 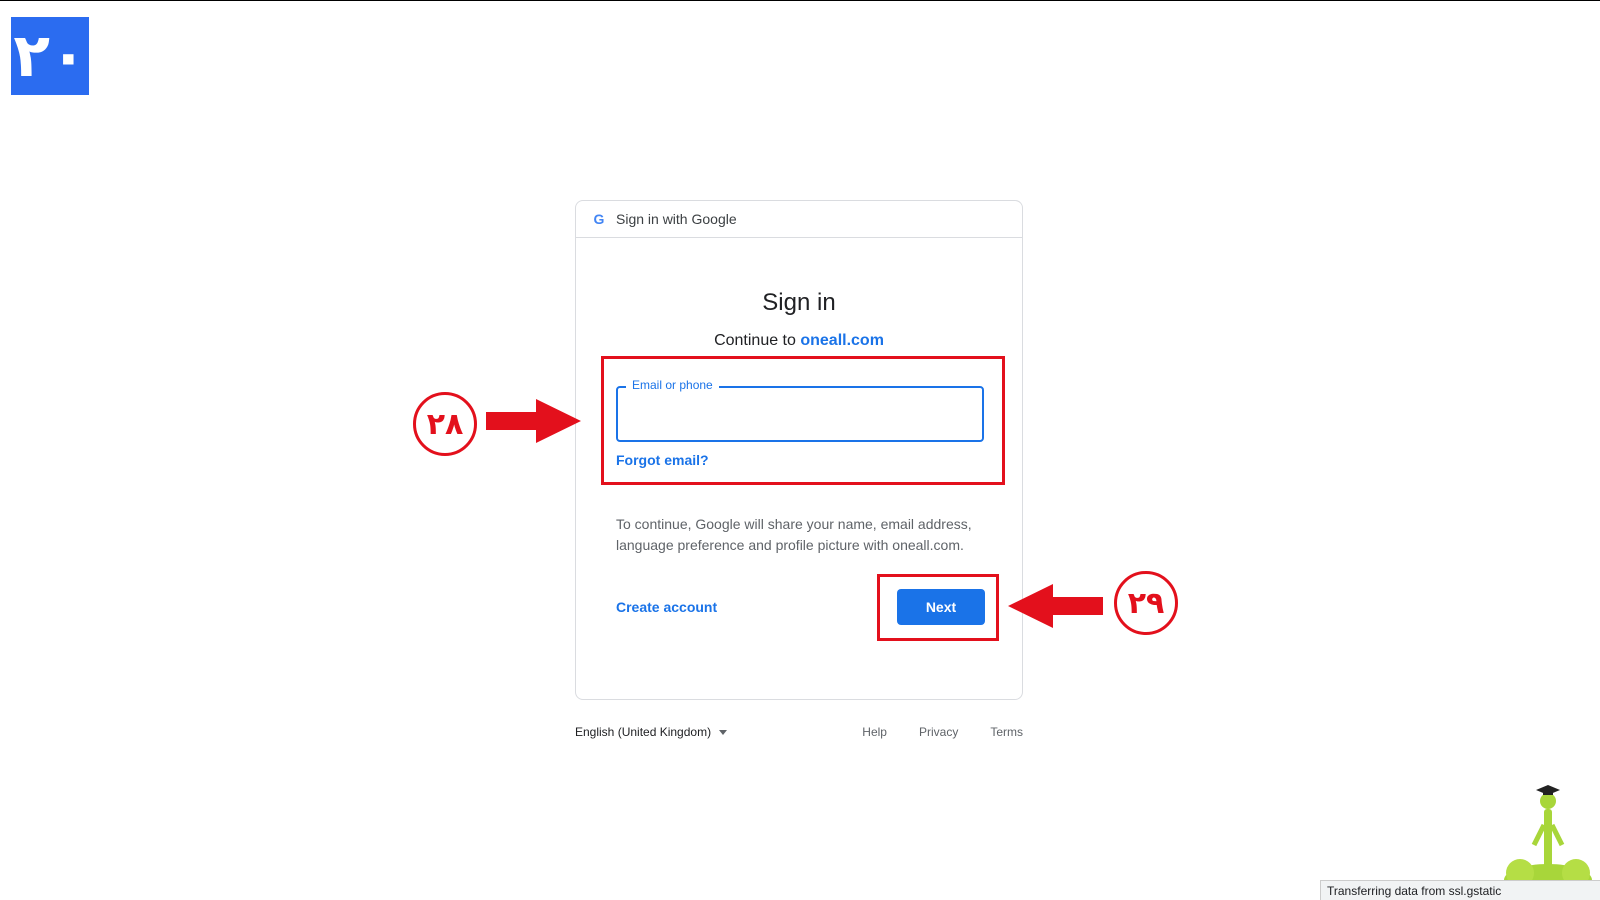 I want to click on page-subtitle: Continue to oneall.com, so click(x=799, y=341).